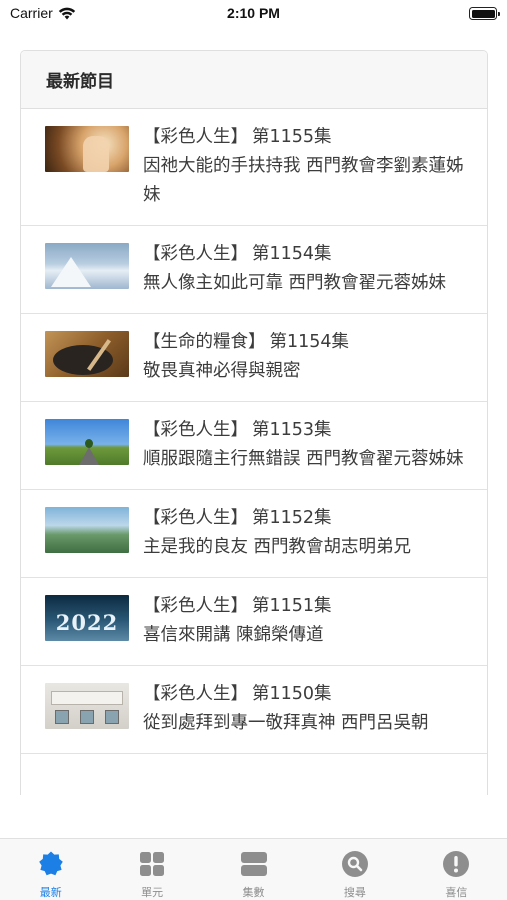 The image size is (507, 900). I want to click on tab-label: 最新, so click(50, 892).